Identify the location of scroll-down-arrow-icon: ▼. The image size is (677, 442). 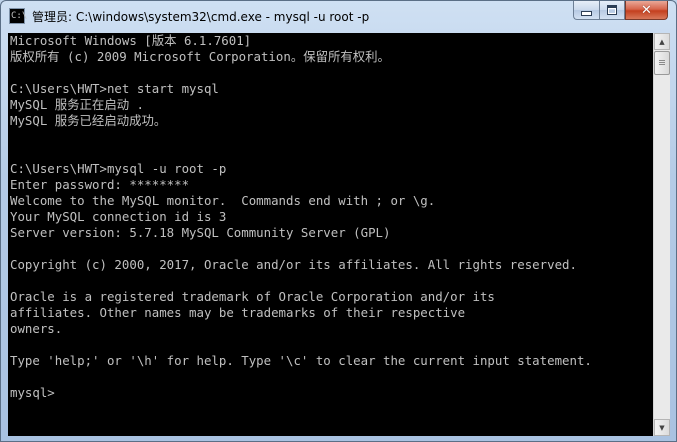
(662, 427).